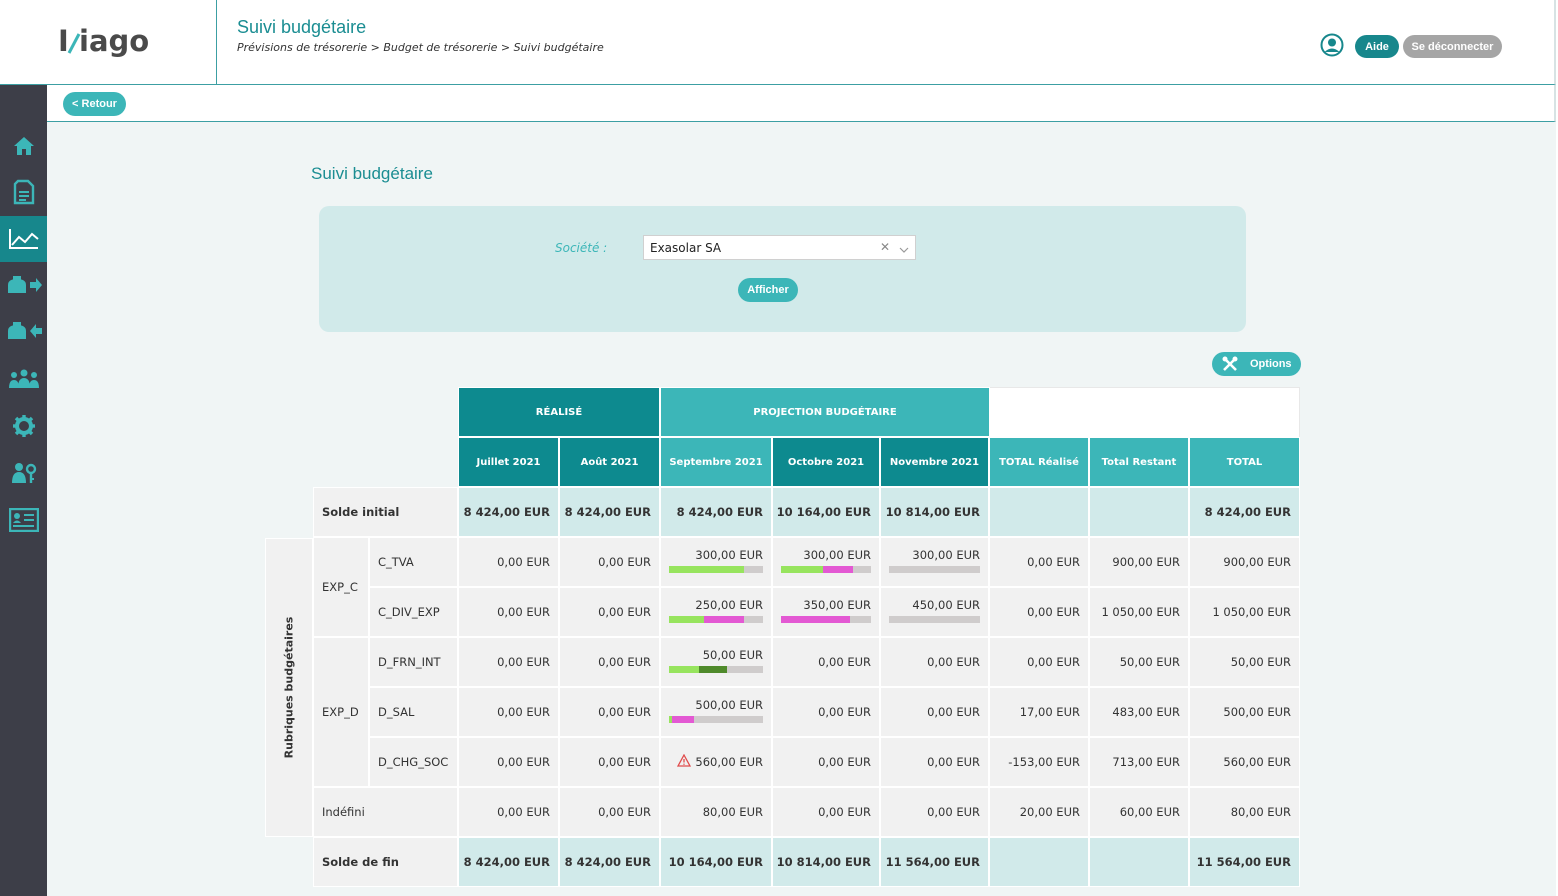 This screenshot has width=1558, height=896. What do you see at coordinates (63, 41) in the screenshot?
I see `svg-text: I` at bounding box center [63, 41].